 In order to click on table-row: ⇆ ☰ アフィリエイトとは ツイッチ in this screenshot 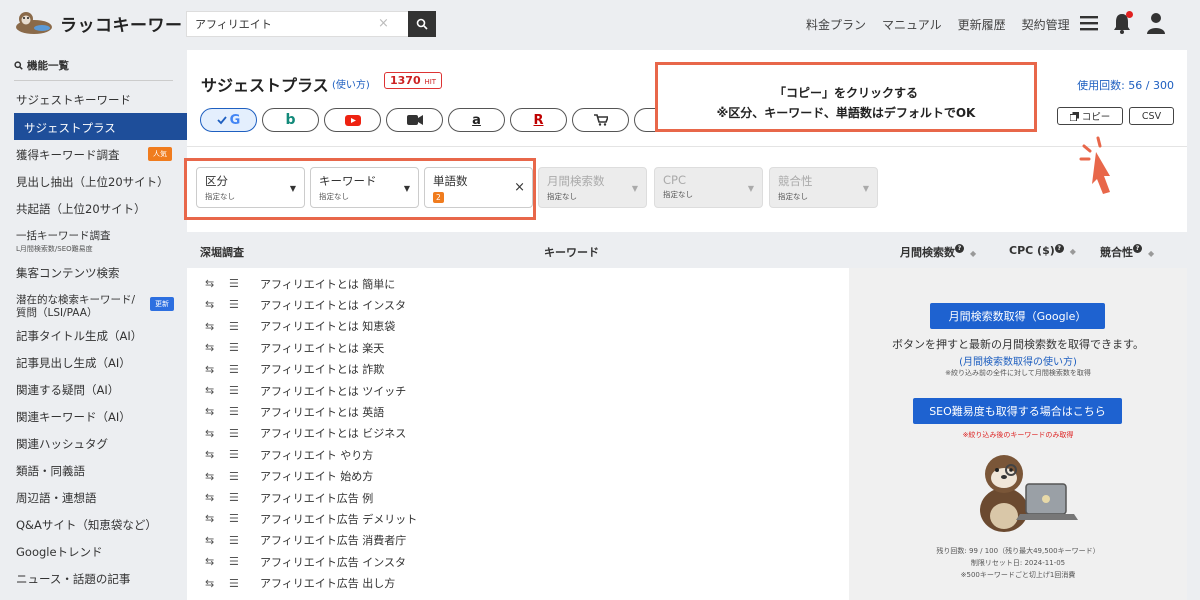, I will do `click(518, 390)`.